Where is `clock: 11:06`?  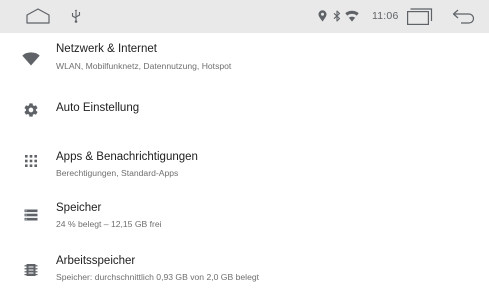 clock: 11:06 is located at coordinates (385, 16).